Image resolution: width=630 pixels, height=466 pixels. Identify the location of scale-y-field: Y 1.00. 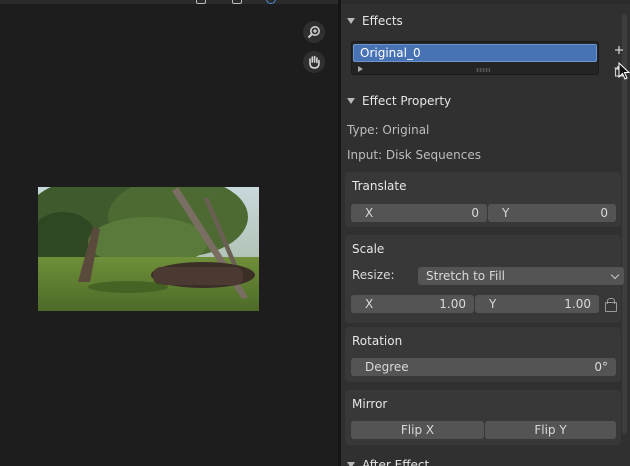
(537, 304).